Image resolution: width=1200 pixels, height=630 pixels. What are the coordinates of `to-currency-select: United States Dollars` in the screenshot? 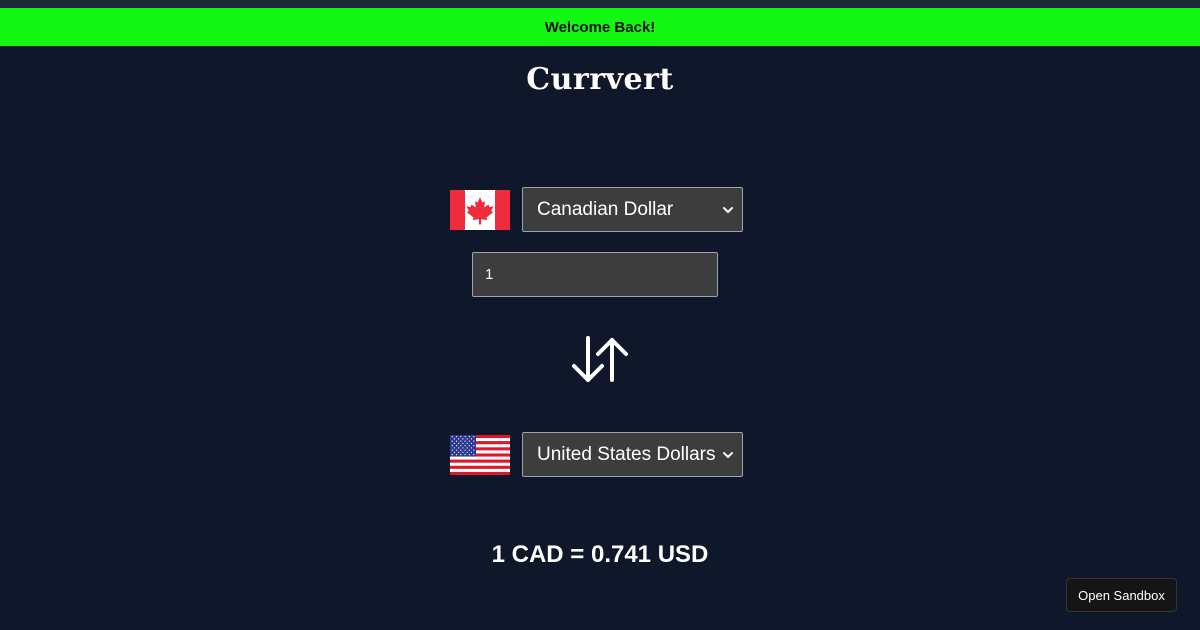 It's located at (632, 454).